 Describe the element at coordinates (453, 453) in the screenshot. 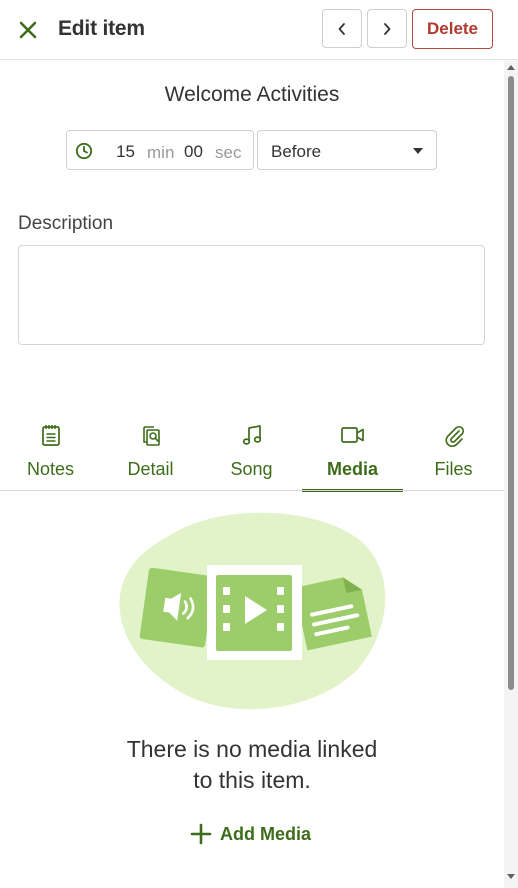

I see `tab-files: Files` at that location.